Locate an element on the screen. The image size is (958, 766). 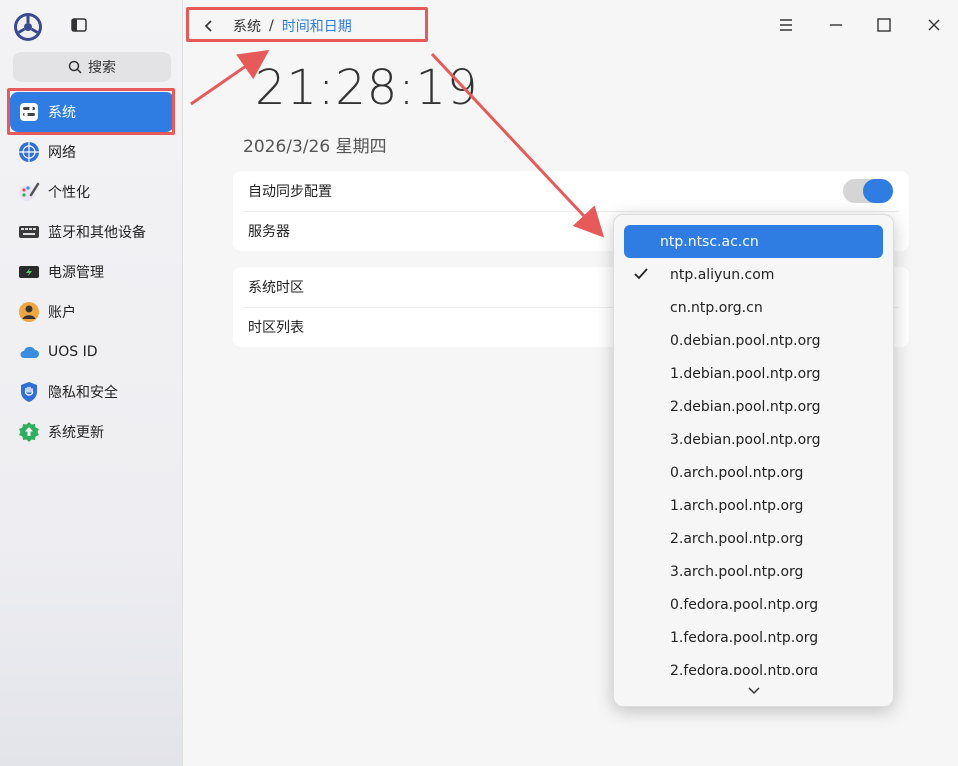
sidebar-item-system: 系统 is located at coordinates (92, 112).